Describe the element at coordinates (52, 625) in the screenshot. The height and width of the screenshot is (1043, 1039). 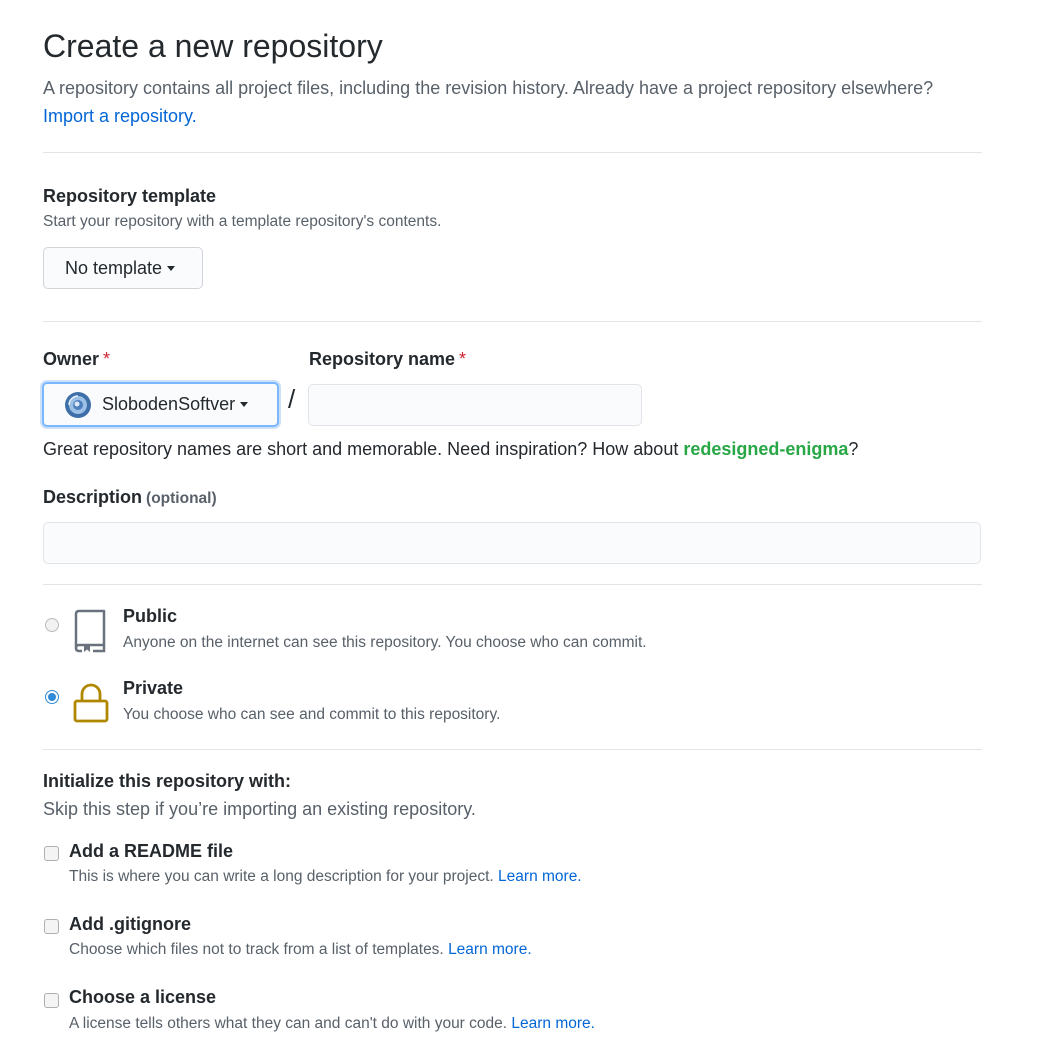
I see `public-radio` at that location.